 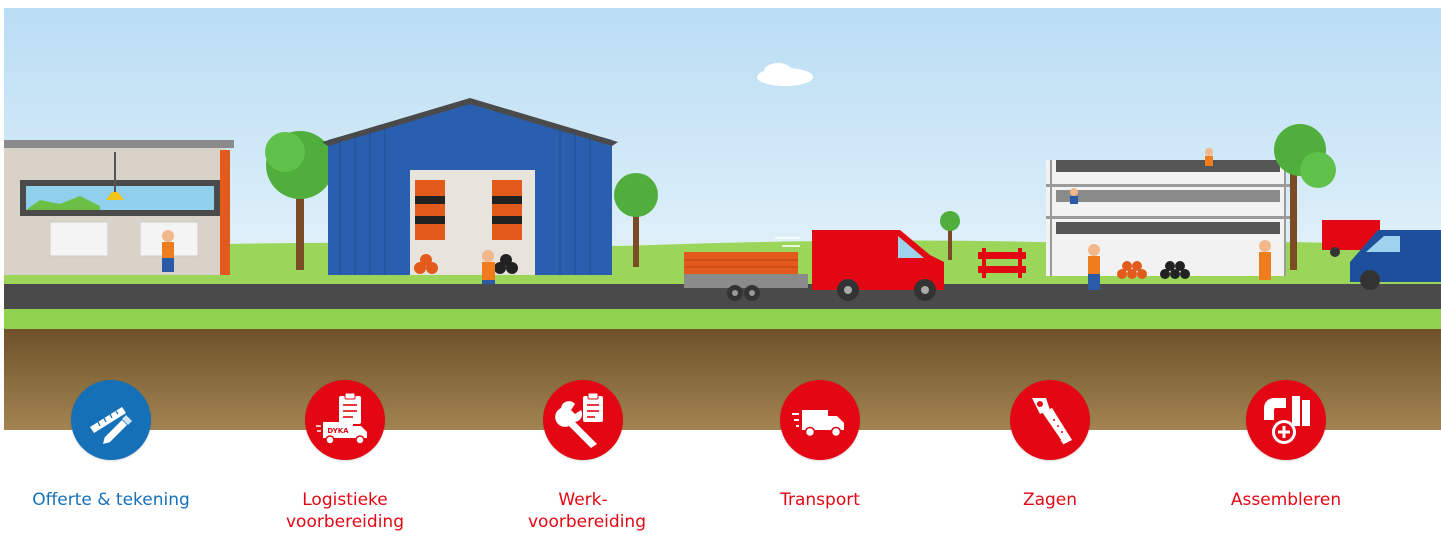 I want to click on truck-icon, so click(x=818, y=424).